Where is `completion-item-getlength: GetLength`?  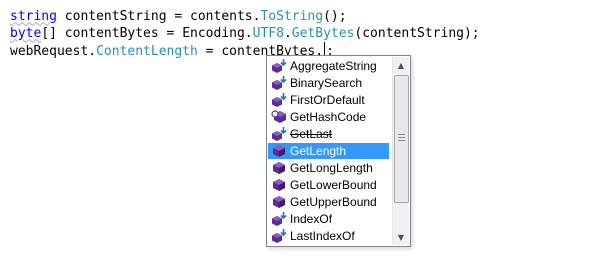
completion-item-getlength: GetLength is located at coordinates (328, 151).